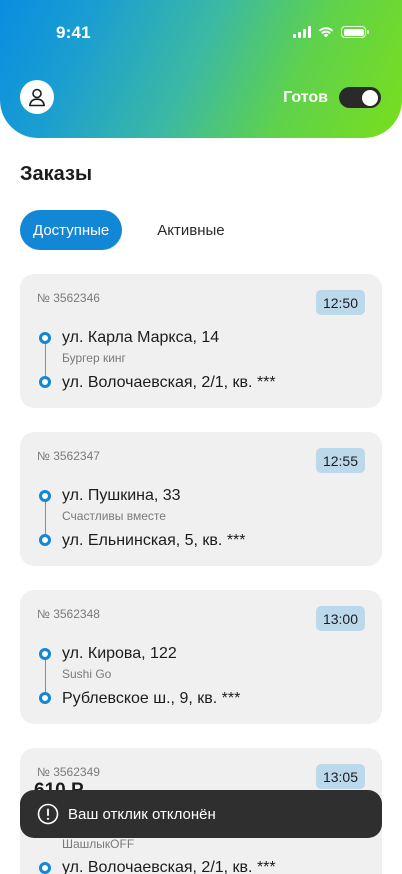 Image resolution: width=402 pixels, height=874 pixels. I want to click on order-number: № 3562348, so click(68, 614).